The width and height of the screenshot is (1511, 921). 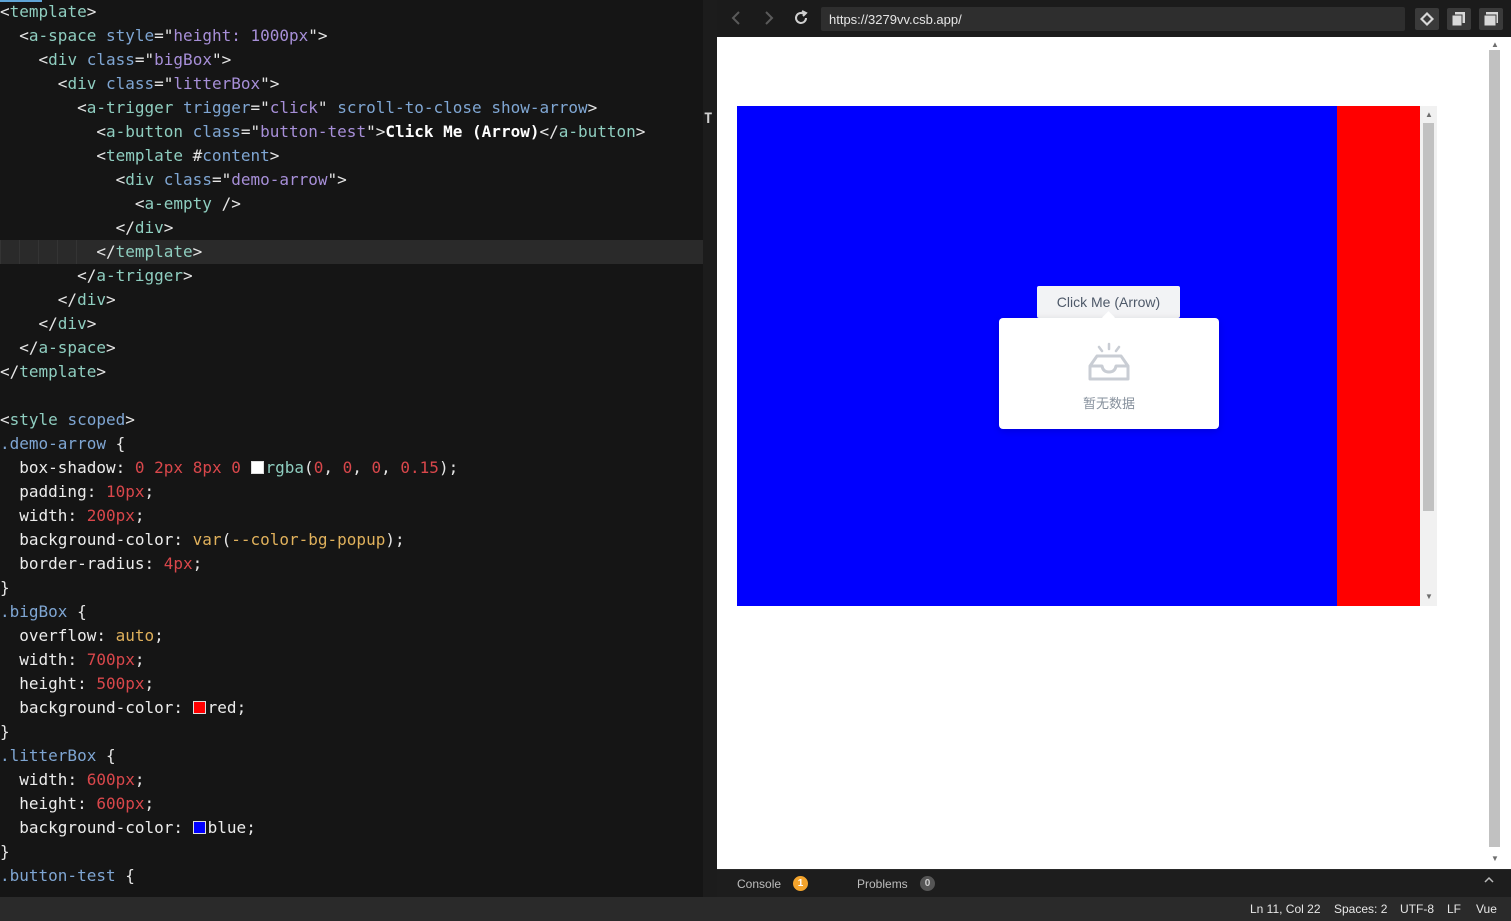 What do you see at coordinates (351, 564) in the screenshot?
I see `code-line: border-radius: 4px;` at bounding box center [351, 564].